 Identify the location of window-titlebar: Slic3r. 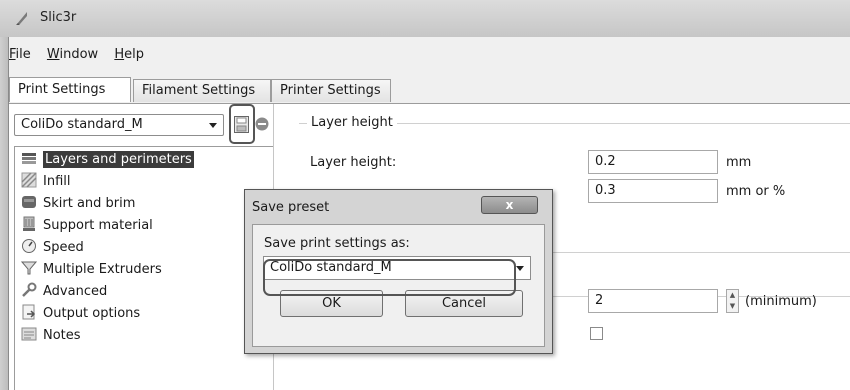
(425, 19).